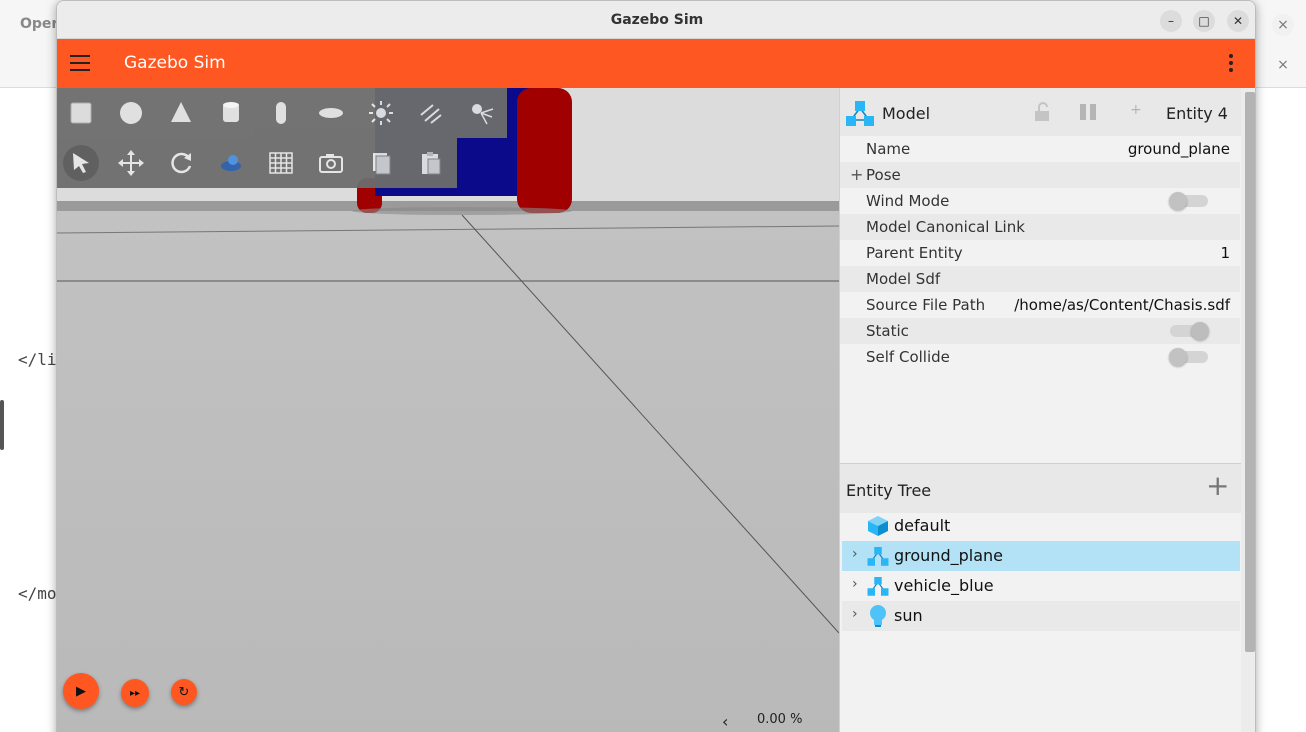 The image size is (1306, 732). What do you see at coordinates (1189, 331) in the screenshot?
I see `static-toggle` at bounding box center [1189, 331].